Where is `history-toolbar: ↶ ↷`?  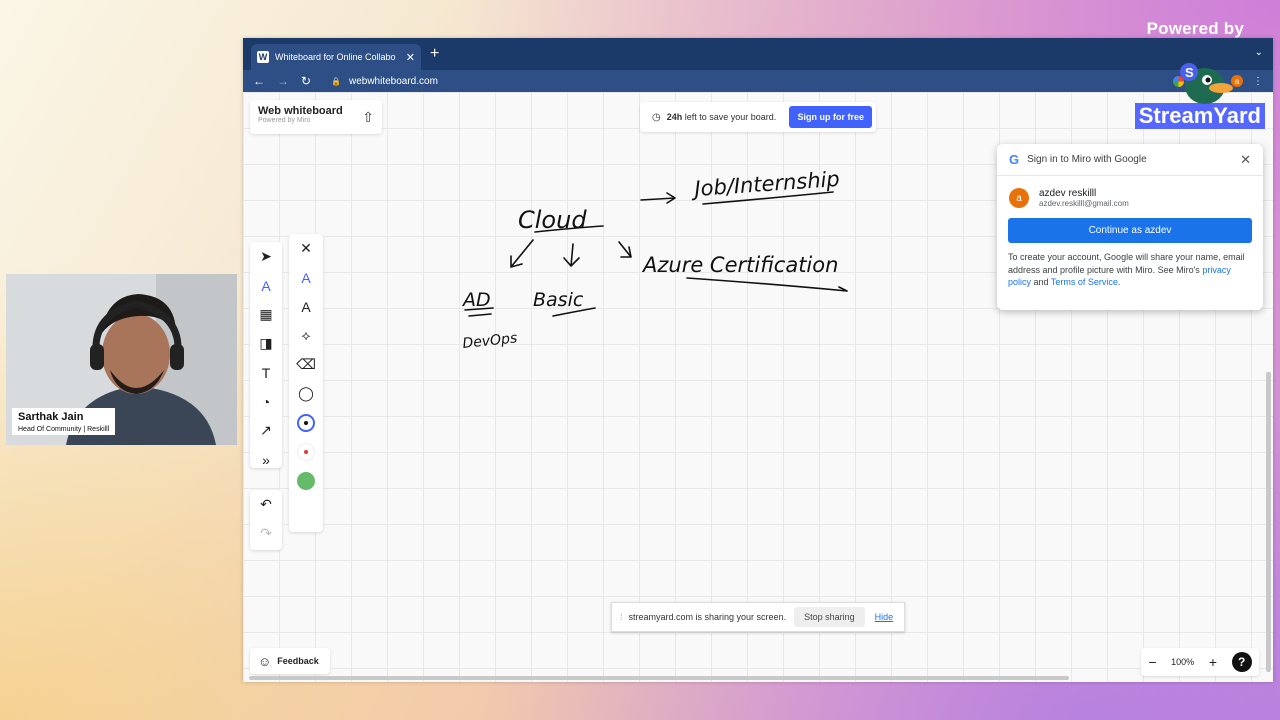
history-toolbar: ↶ ↷ is located at coordinates (266, 520).